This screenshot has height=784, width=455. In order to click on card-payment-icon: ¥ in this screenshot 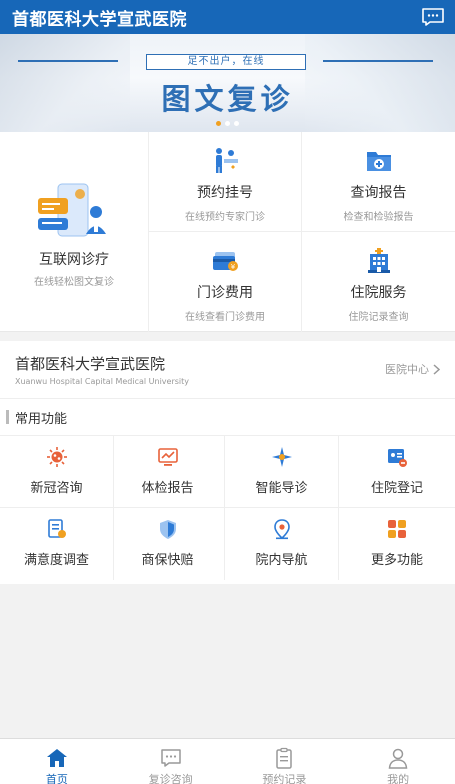, I will do `click(225, 261)`.